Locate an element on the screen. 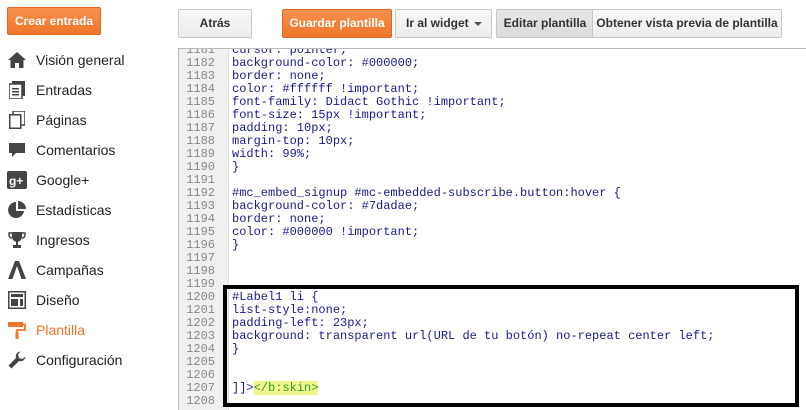 Image resolution: width=806 pixels, height=410 pixels. stats-icon is located at coordinates (17, 210).